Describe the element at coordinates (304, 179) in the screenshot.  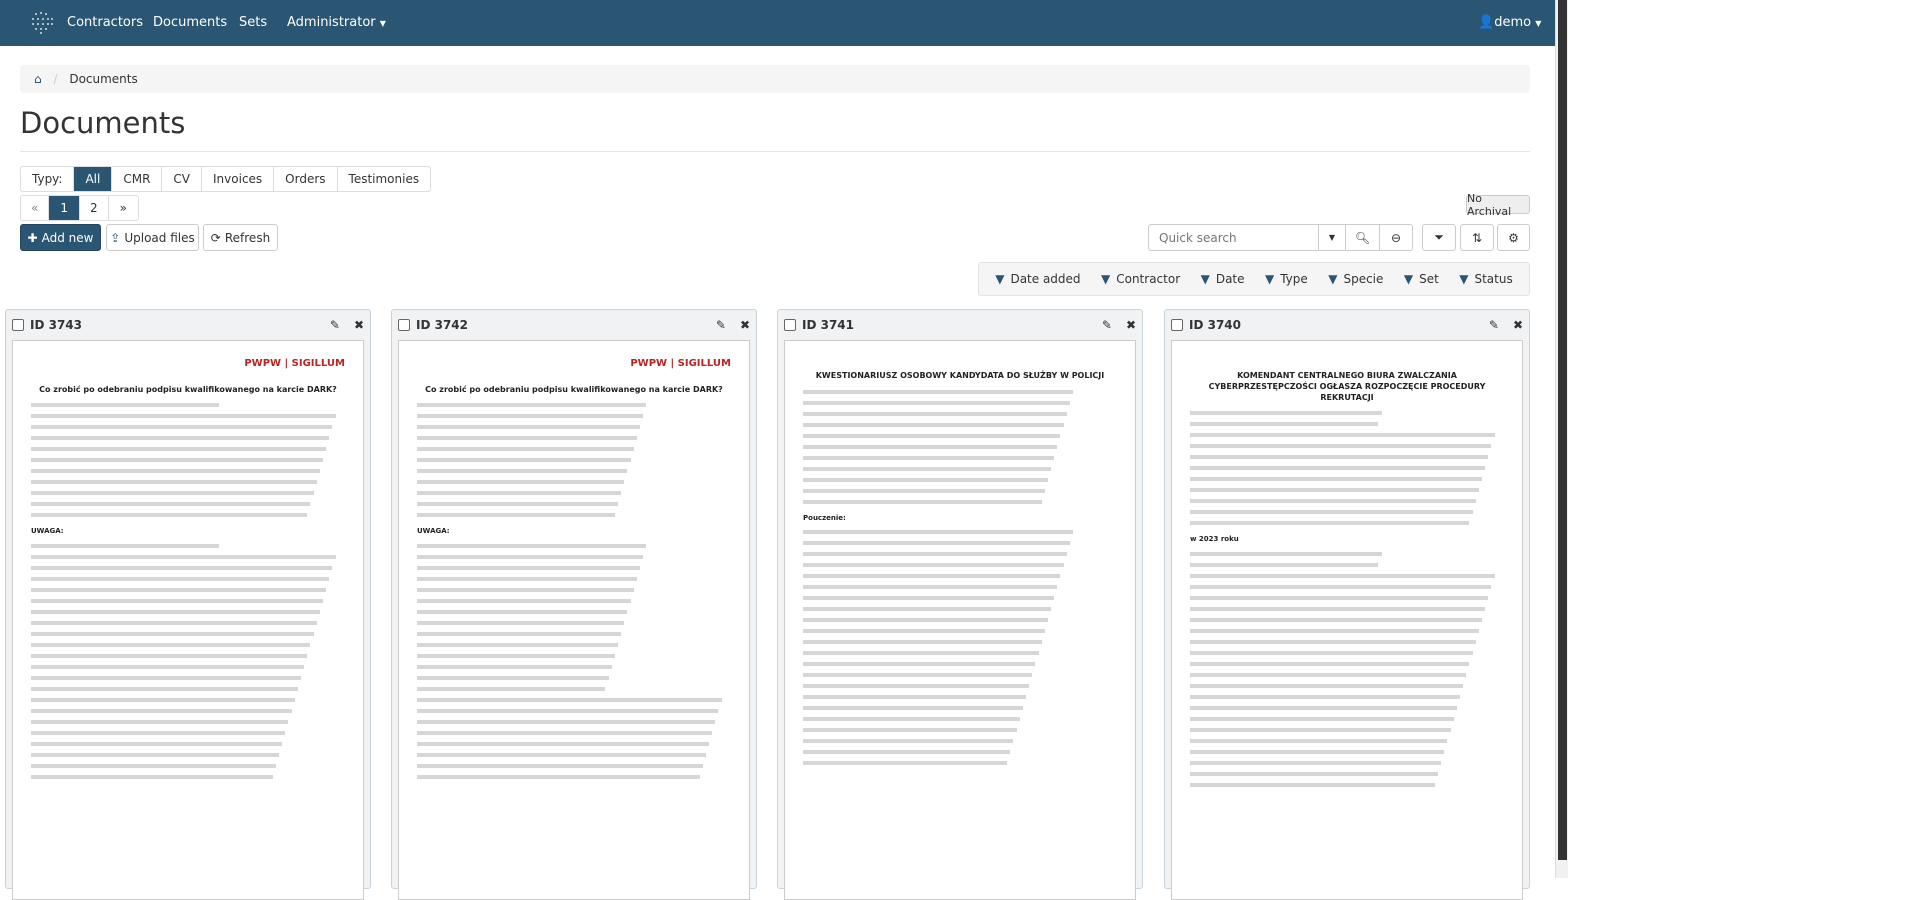
I see `type-orders: Orders` at that location.